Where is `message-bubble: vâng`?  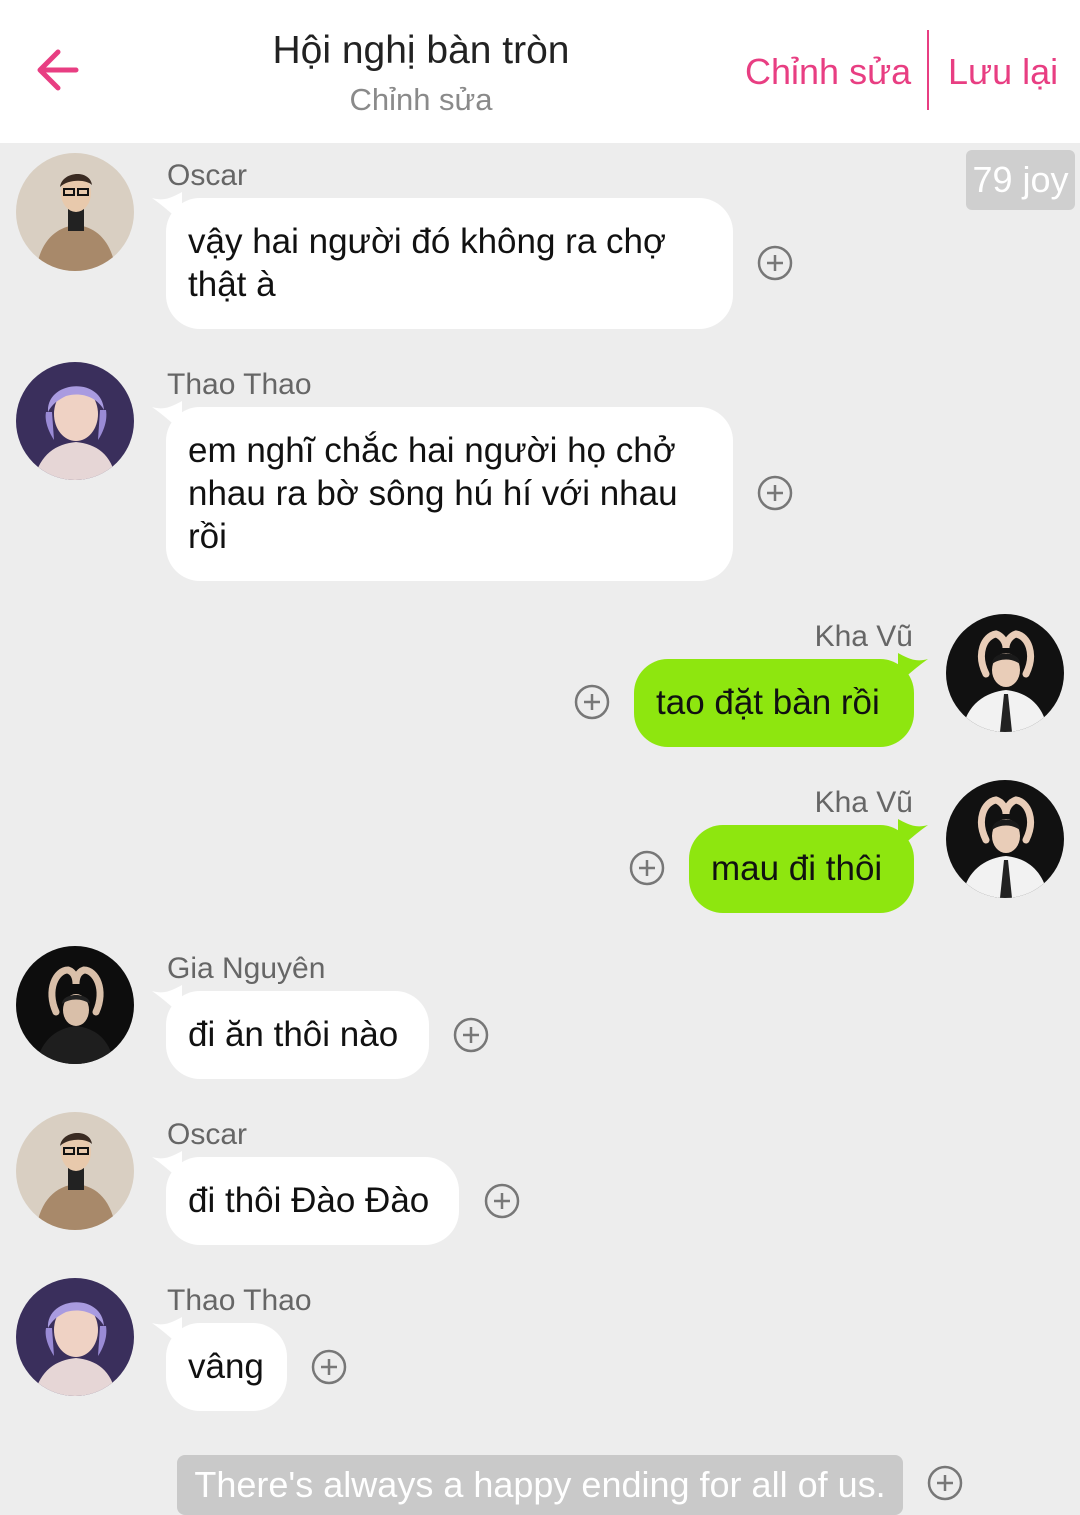
message-bubble: vâng is located at coordinates (226, 1367).